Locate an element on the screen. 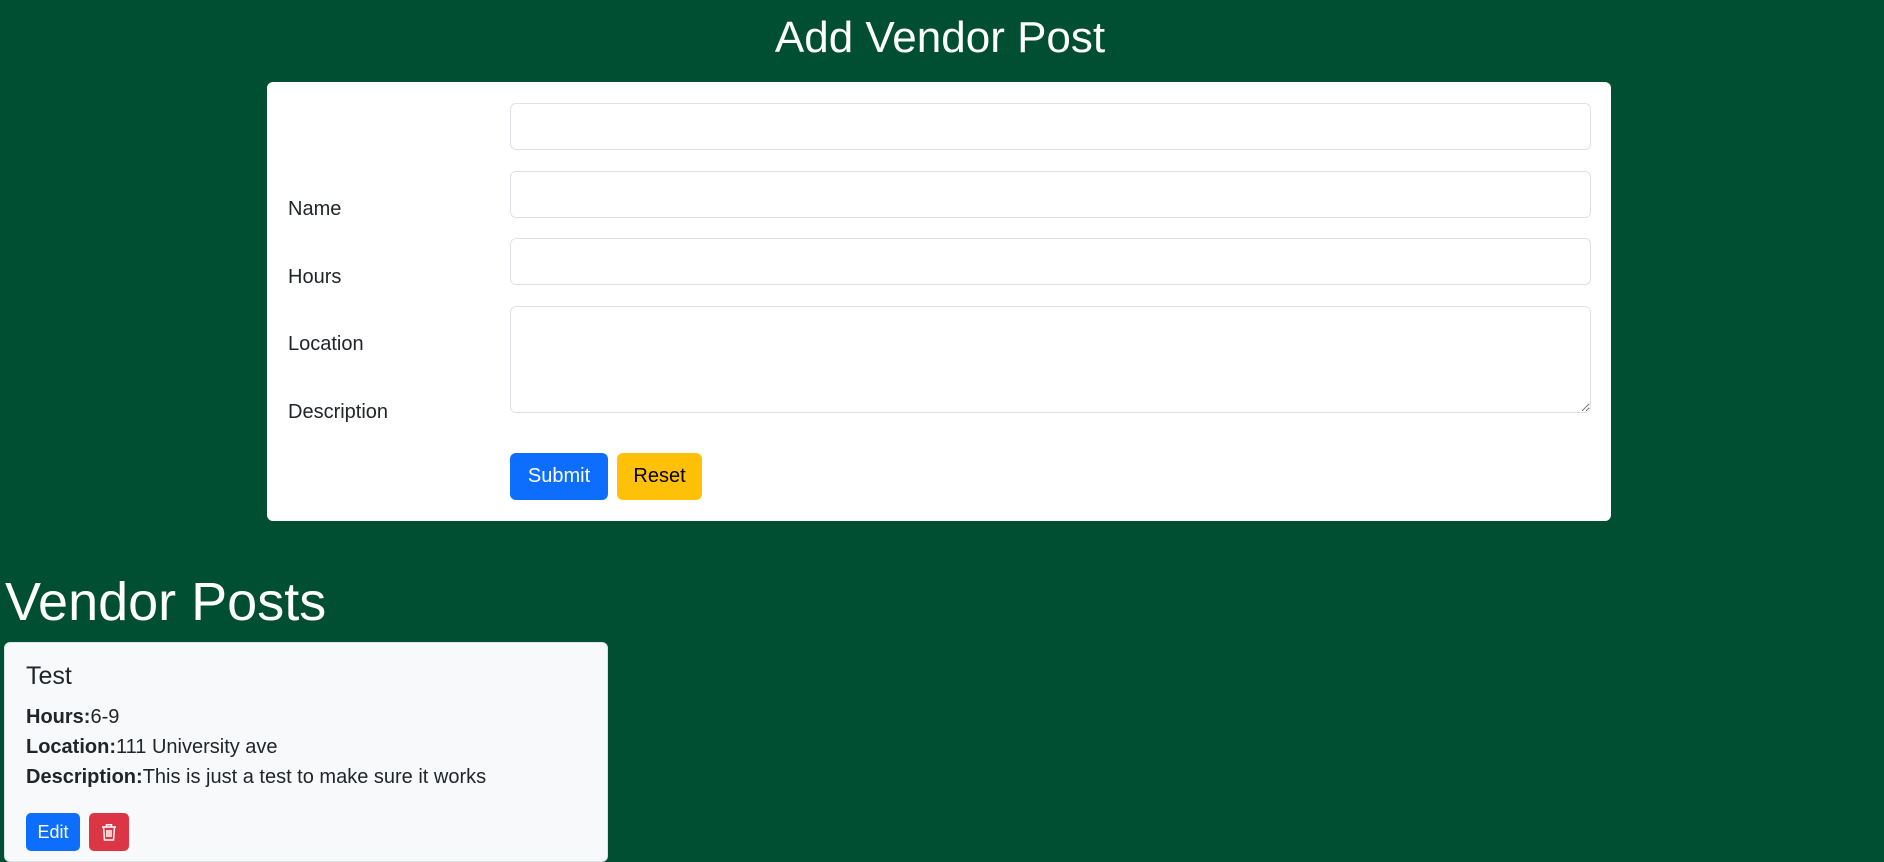 This screenshot has width=1884, height=862. post-location-label: Location: is located at coordinates (71, 747).